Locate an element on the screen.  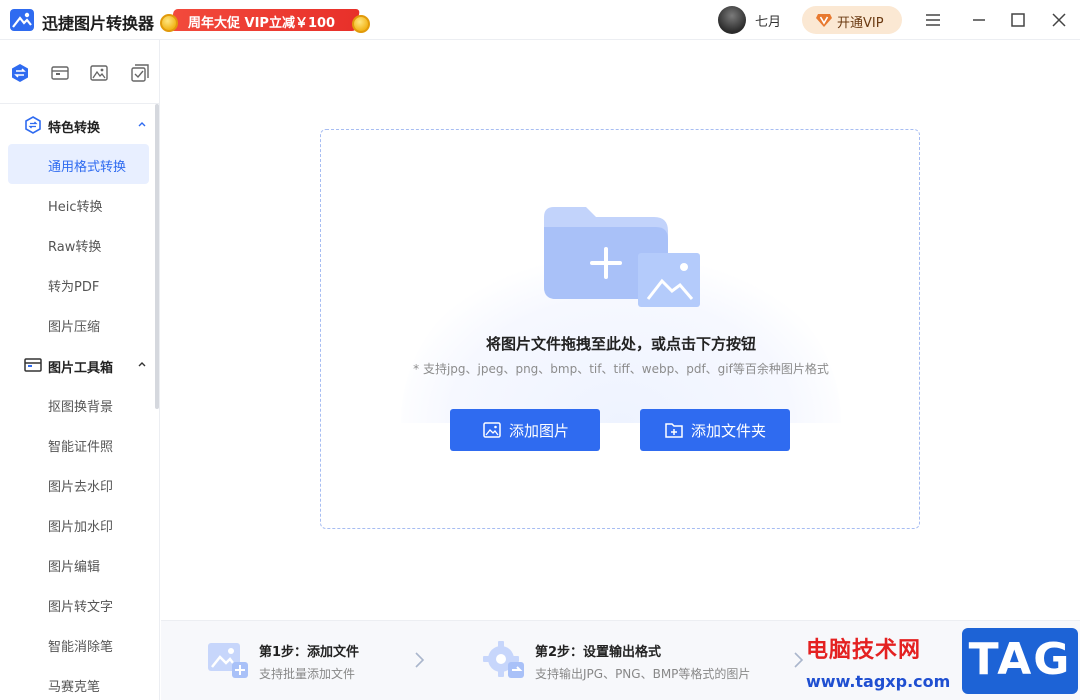
section-special-convert: 特色转换 is located at coordinates (77, 124).